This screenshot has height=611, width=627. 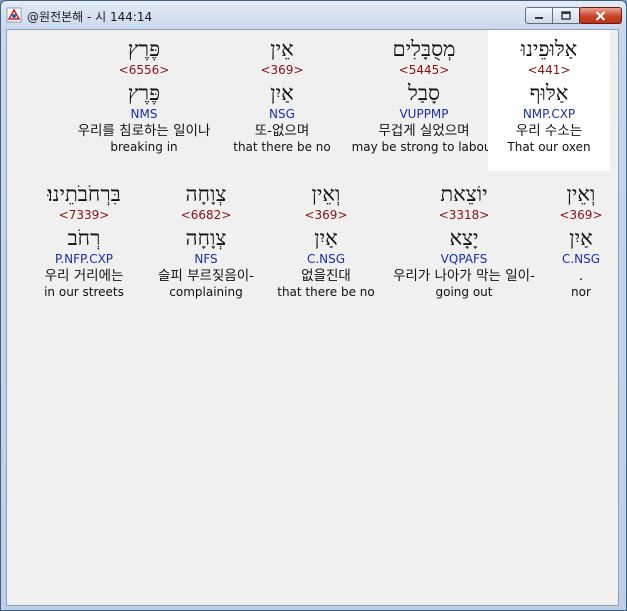 I want to click on strong-number: <3318>, so click(x=464, y=215).